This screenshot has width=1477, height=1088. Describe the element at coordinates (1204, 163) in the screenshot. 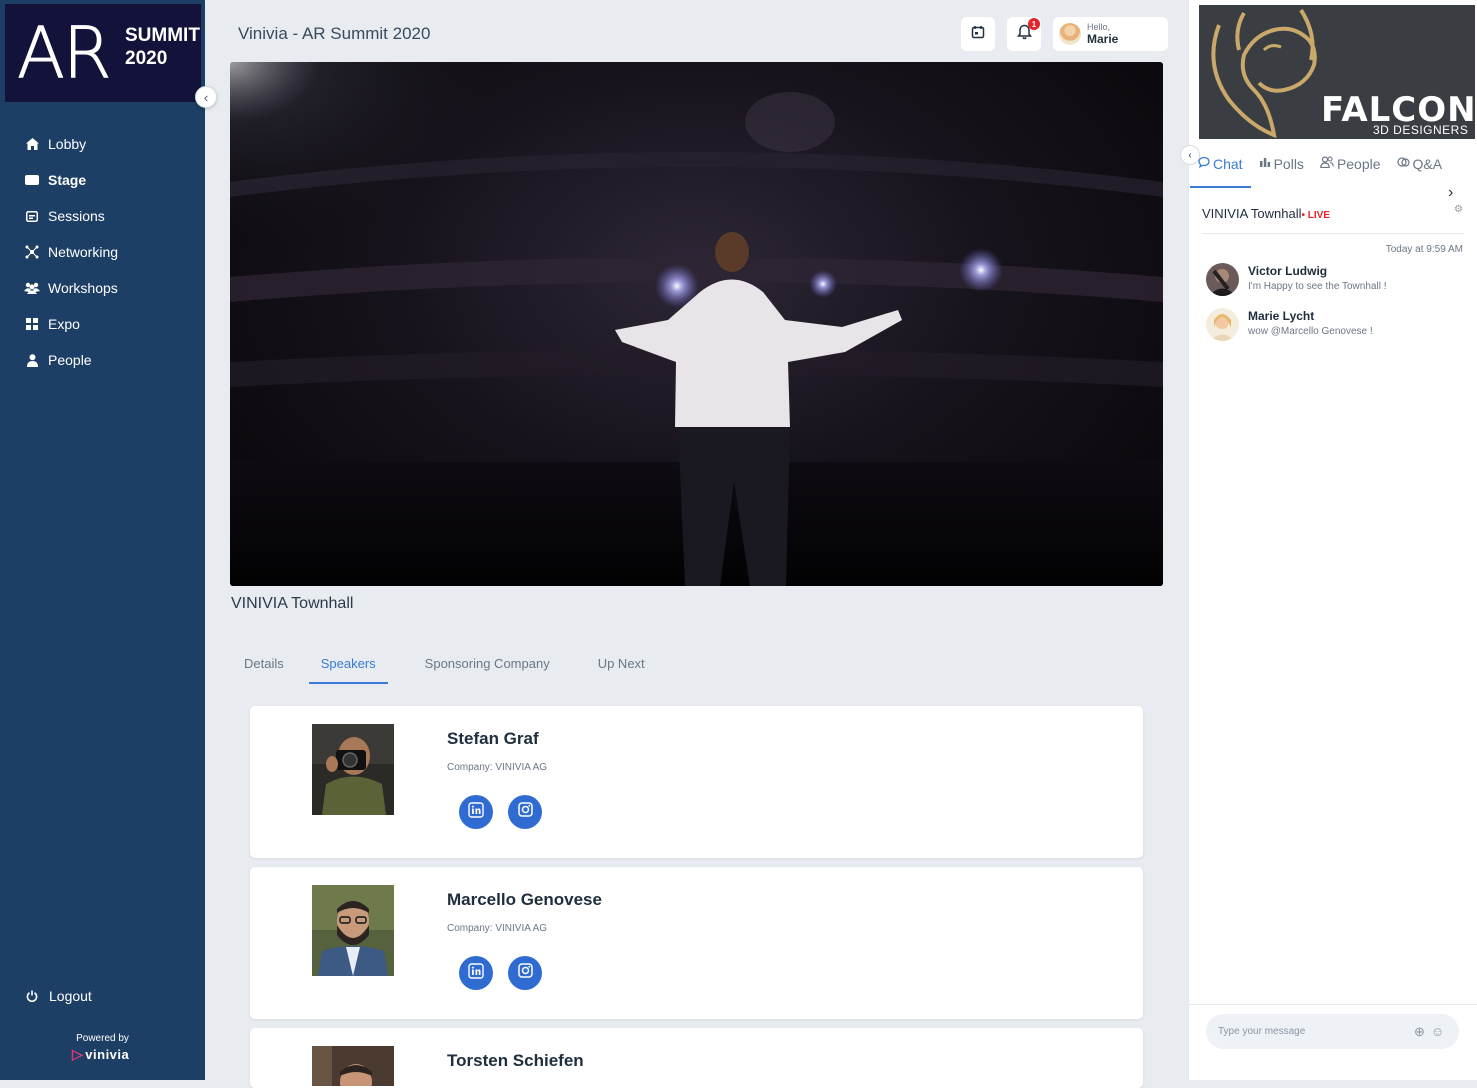

I see `chat-icon` at that location.